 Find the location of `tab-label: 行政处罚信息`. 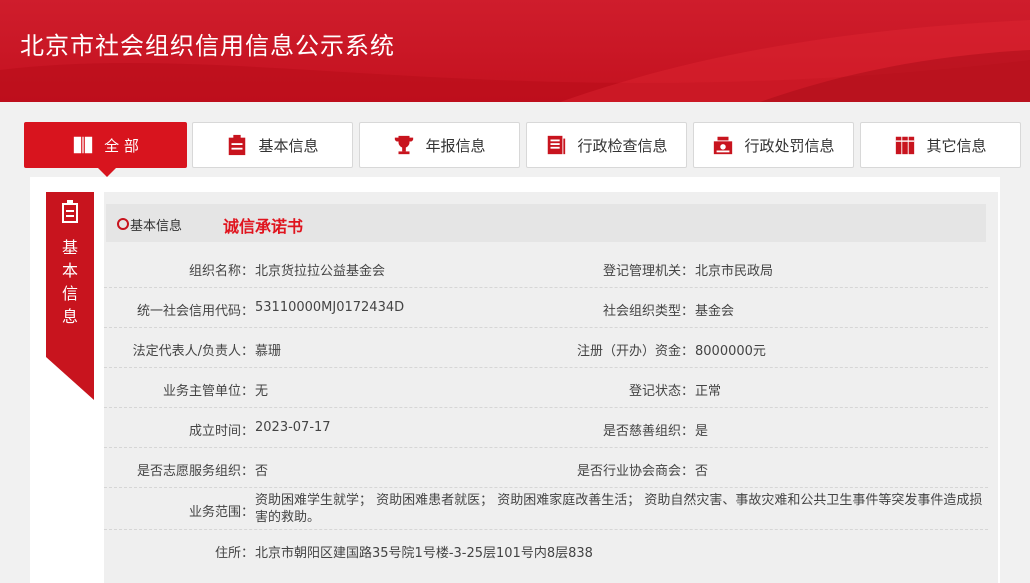

tab-label: 行政处罚信息 is located at coordinates (789, 145).